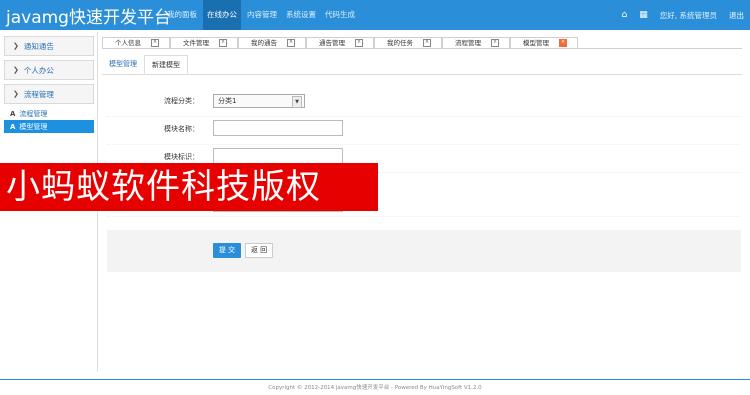  I want to click on tab-flow-manage: 流程管理 ×, so click(476, 42).